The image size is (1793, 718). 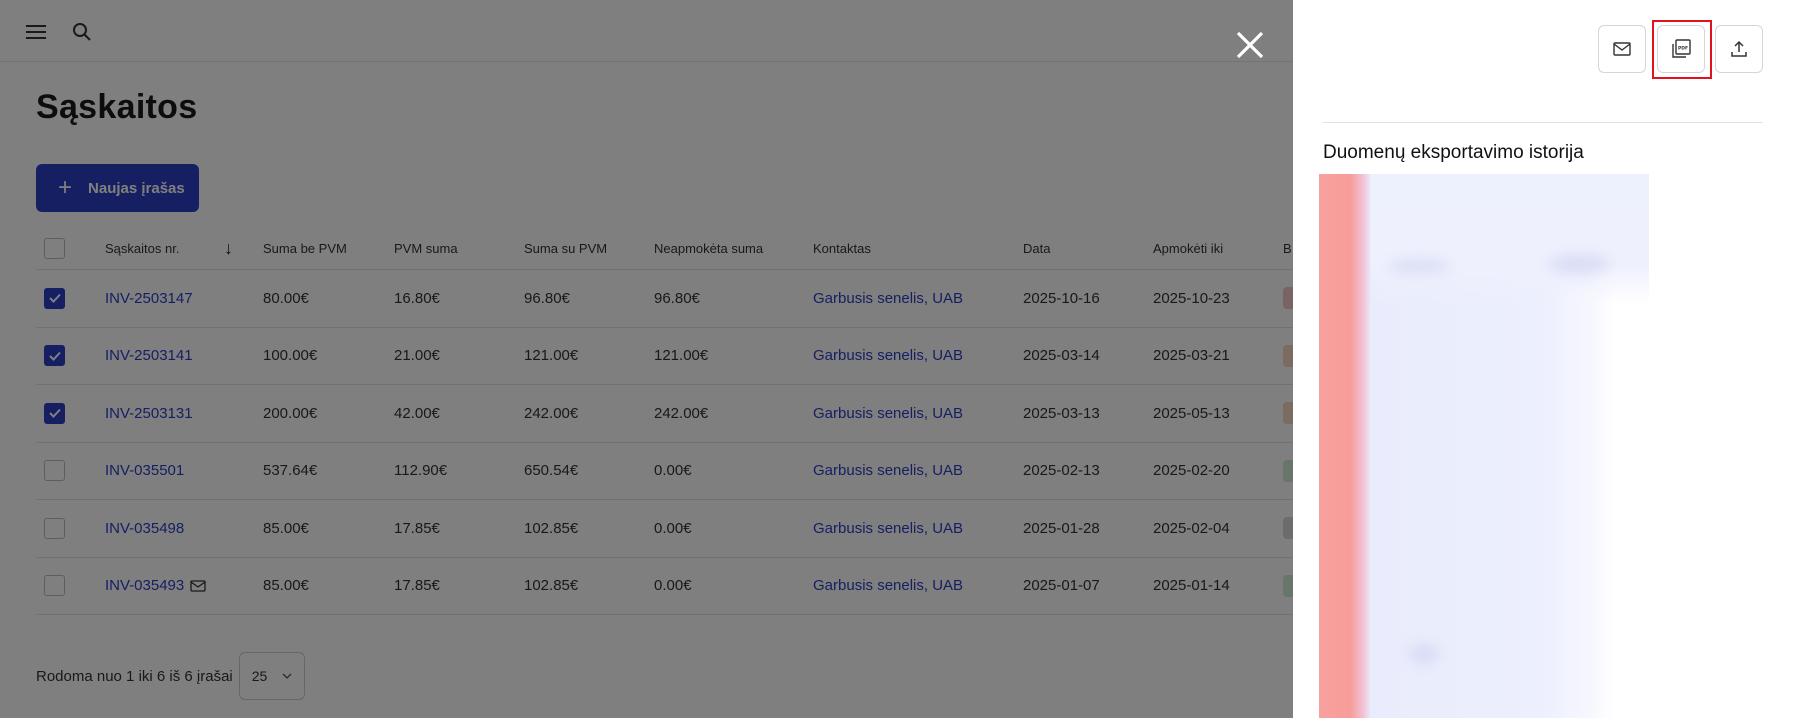 I want to click on upload-export-button, so click(x=1739, y=49).